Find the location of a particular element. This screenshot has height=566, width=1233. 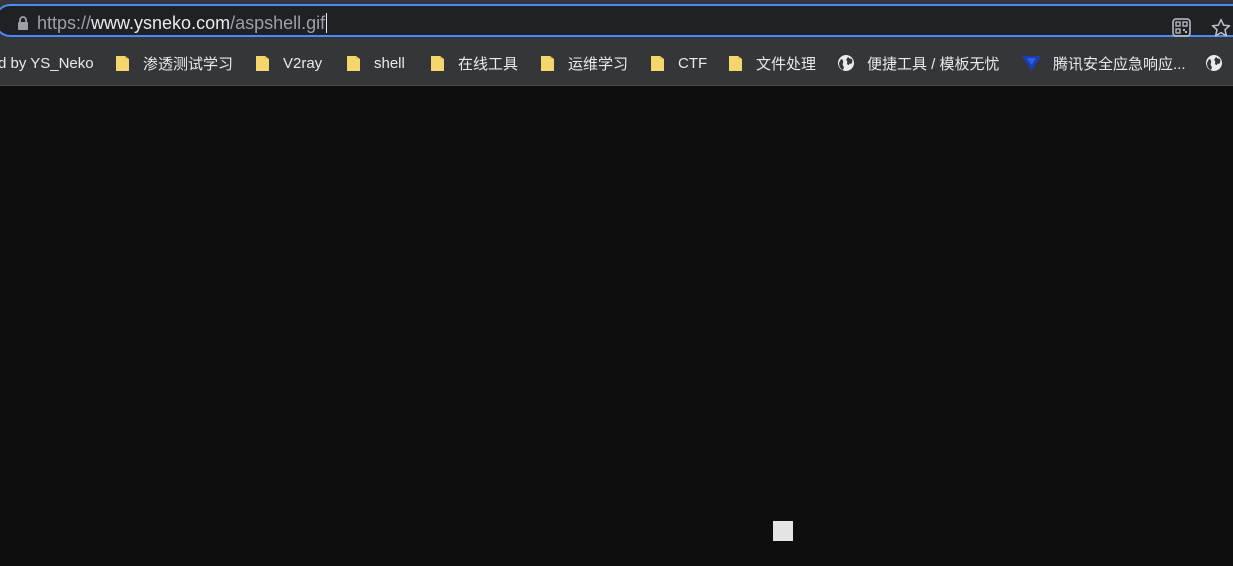

bookmark-folder-shell: shell is located at coordinates (375, 63).